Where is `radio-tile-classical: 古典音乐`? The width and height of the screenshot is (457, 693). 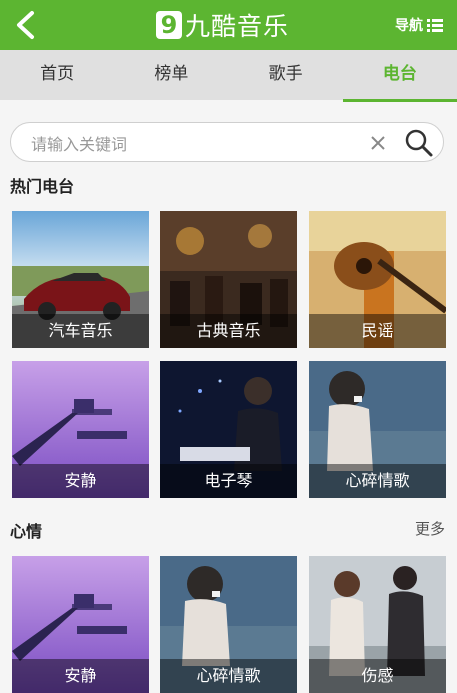 radio-tile-classical: 古典音乐 is located at coordinates (228, 279).